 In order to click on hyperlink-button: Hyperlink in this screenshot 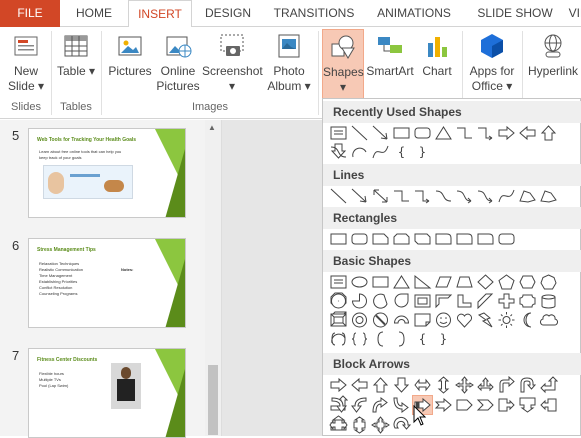, I will do `click(553, 65)`.